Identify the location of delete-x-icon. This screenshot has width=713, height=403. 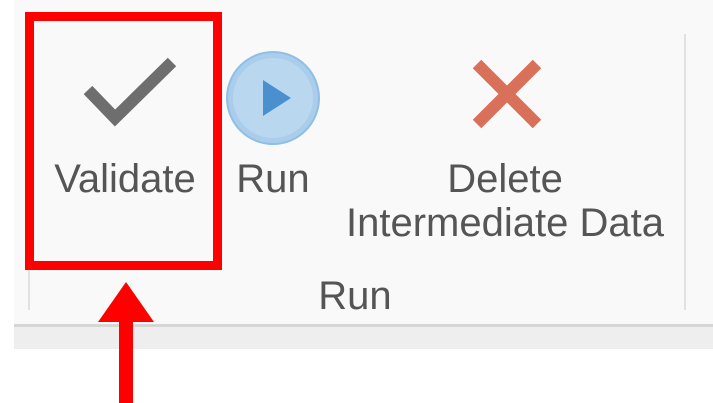
(507, 94).